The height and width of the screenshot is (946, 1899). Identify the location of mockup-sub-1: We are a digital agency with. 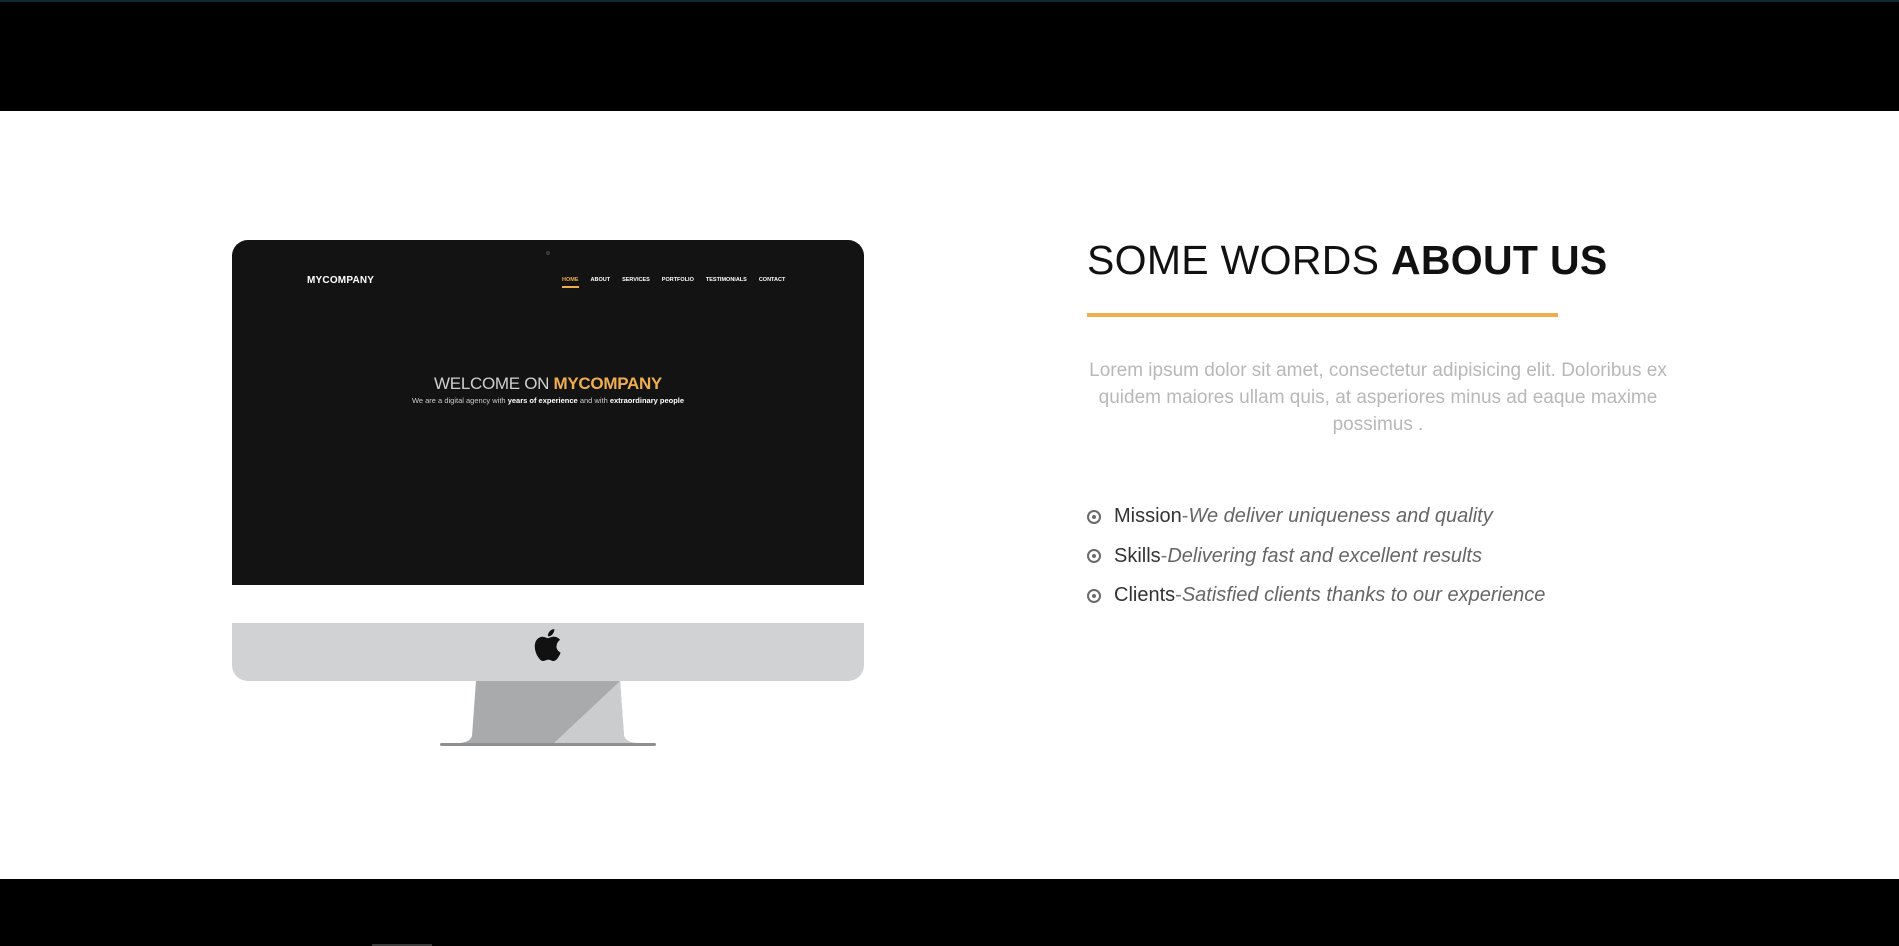
(459, 400).